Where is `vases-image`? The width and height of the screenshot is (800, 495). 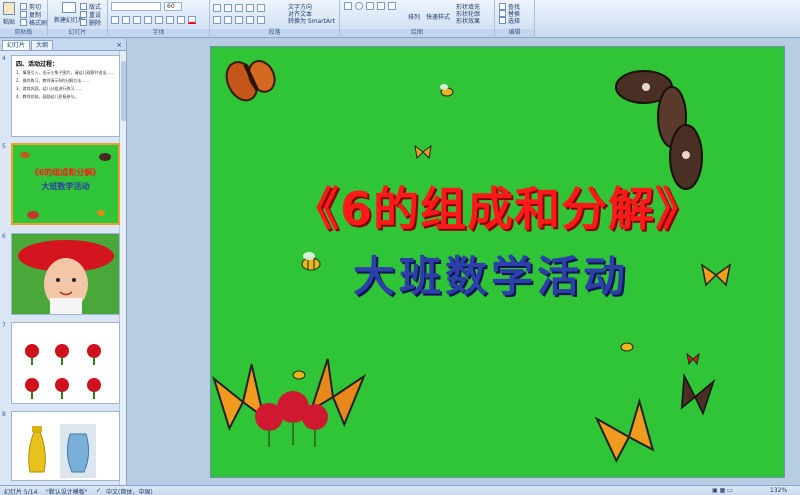 vases-image is located at coordinates (62, 451).